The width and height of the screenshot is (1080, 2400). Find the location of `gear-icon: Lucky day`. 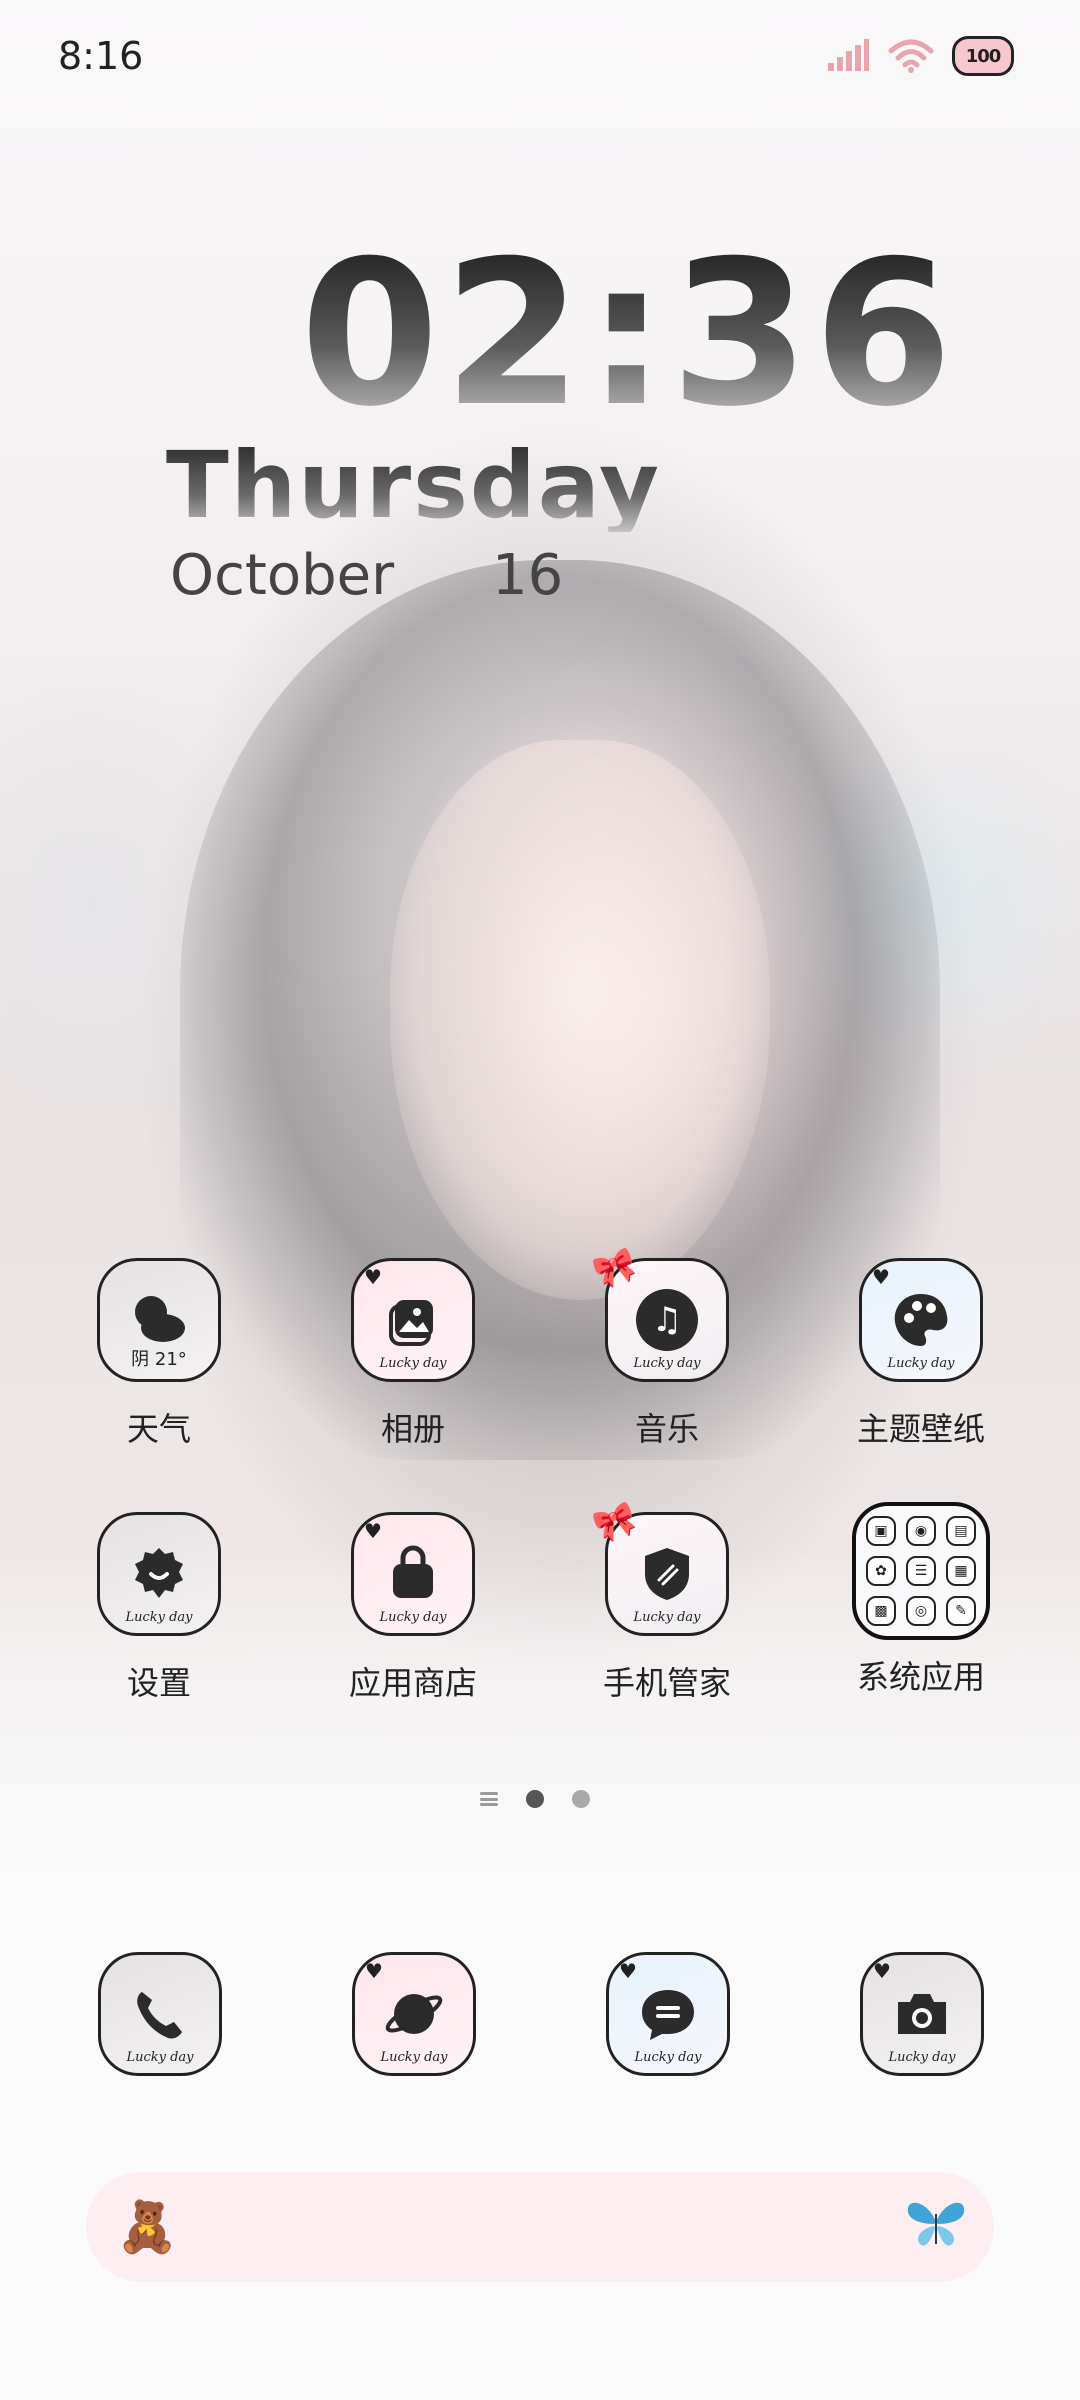

gear-icon: Lucky day is located at coordinates (159, 1574).